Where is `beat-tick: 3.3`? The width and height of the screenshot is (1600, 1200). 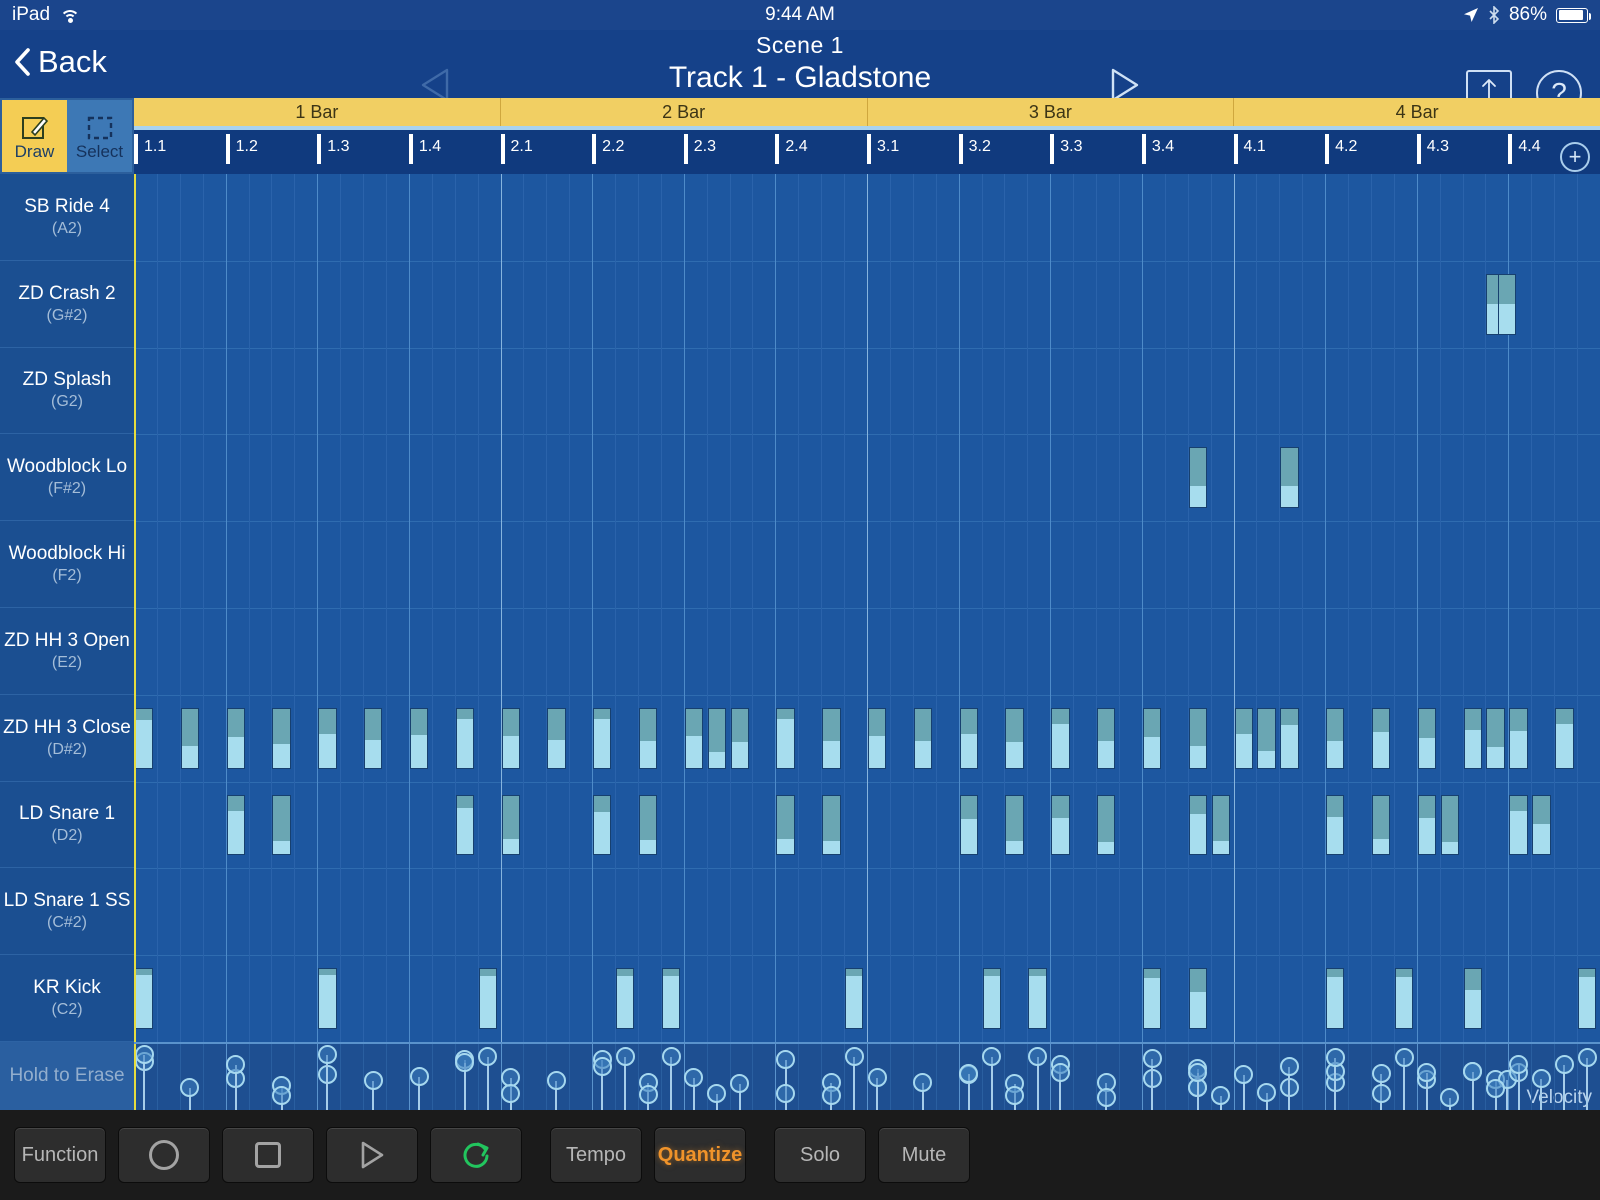
beat-tick: 3.3 is located at coordinates (1066, 149).